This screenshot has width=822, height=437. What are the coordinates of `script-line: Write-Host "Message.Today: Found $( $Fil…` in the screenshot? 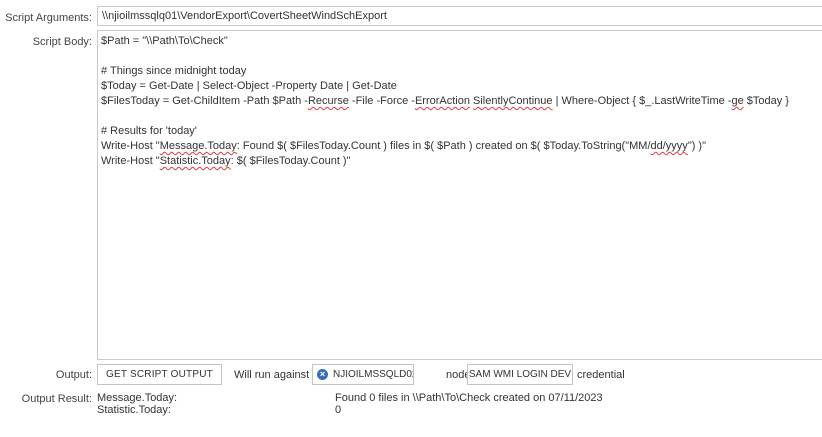 It's located at (404, 146).